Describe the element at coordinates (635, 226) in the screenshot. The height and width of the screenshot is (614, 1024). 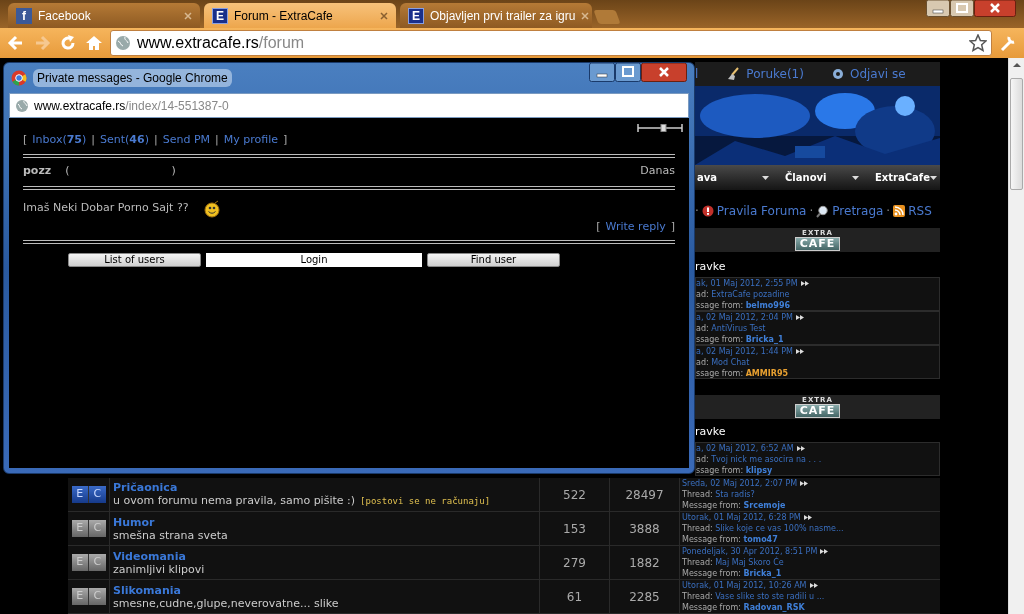
I see `reply-link: Write reply` at that location.